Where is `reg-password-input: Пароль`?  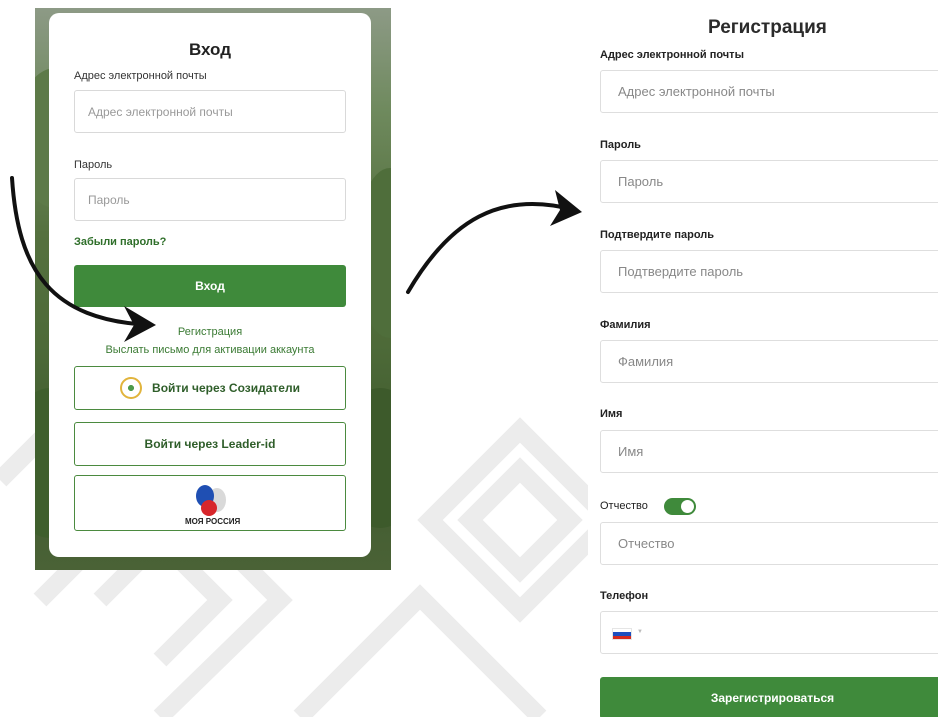 reg-password-input: Пароль is located at coordinates (769, 181).